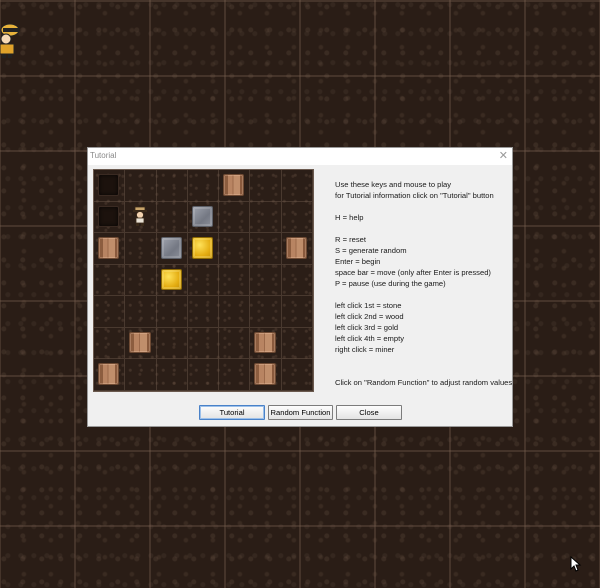  Describe the element at coordinates (367, 327) in the screenshot. I see `help-line: left click 3rd = gold` at that location.